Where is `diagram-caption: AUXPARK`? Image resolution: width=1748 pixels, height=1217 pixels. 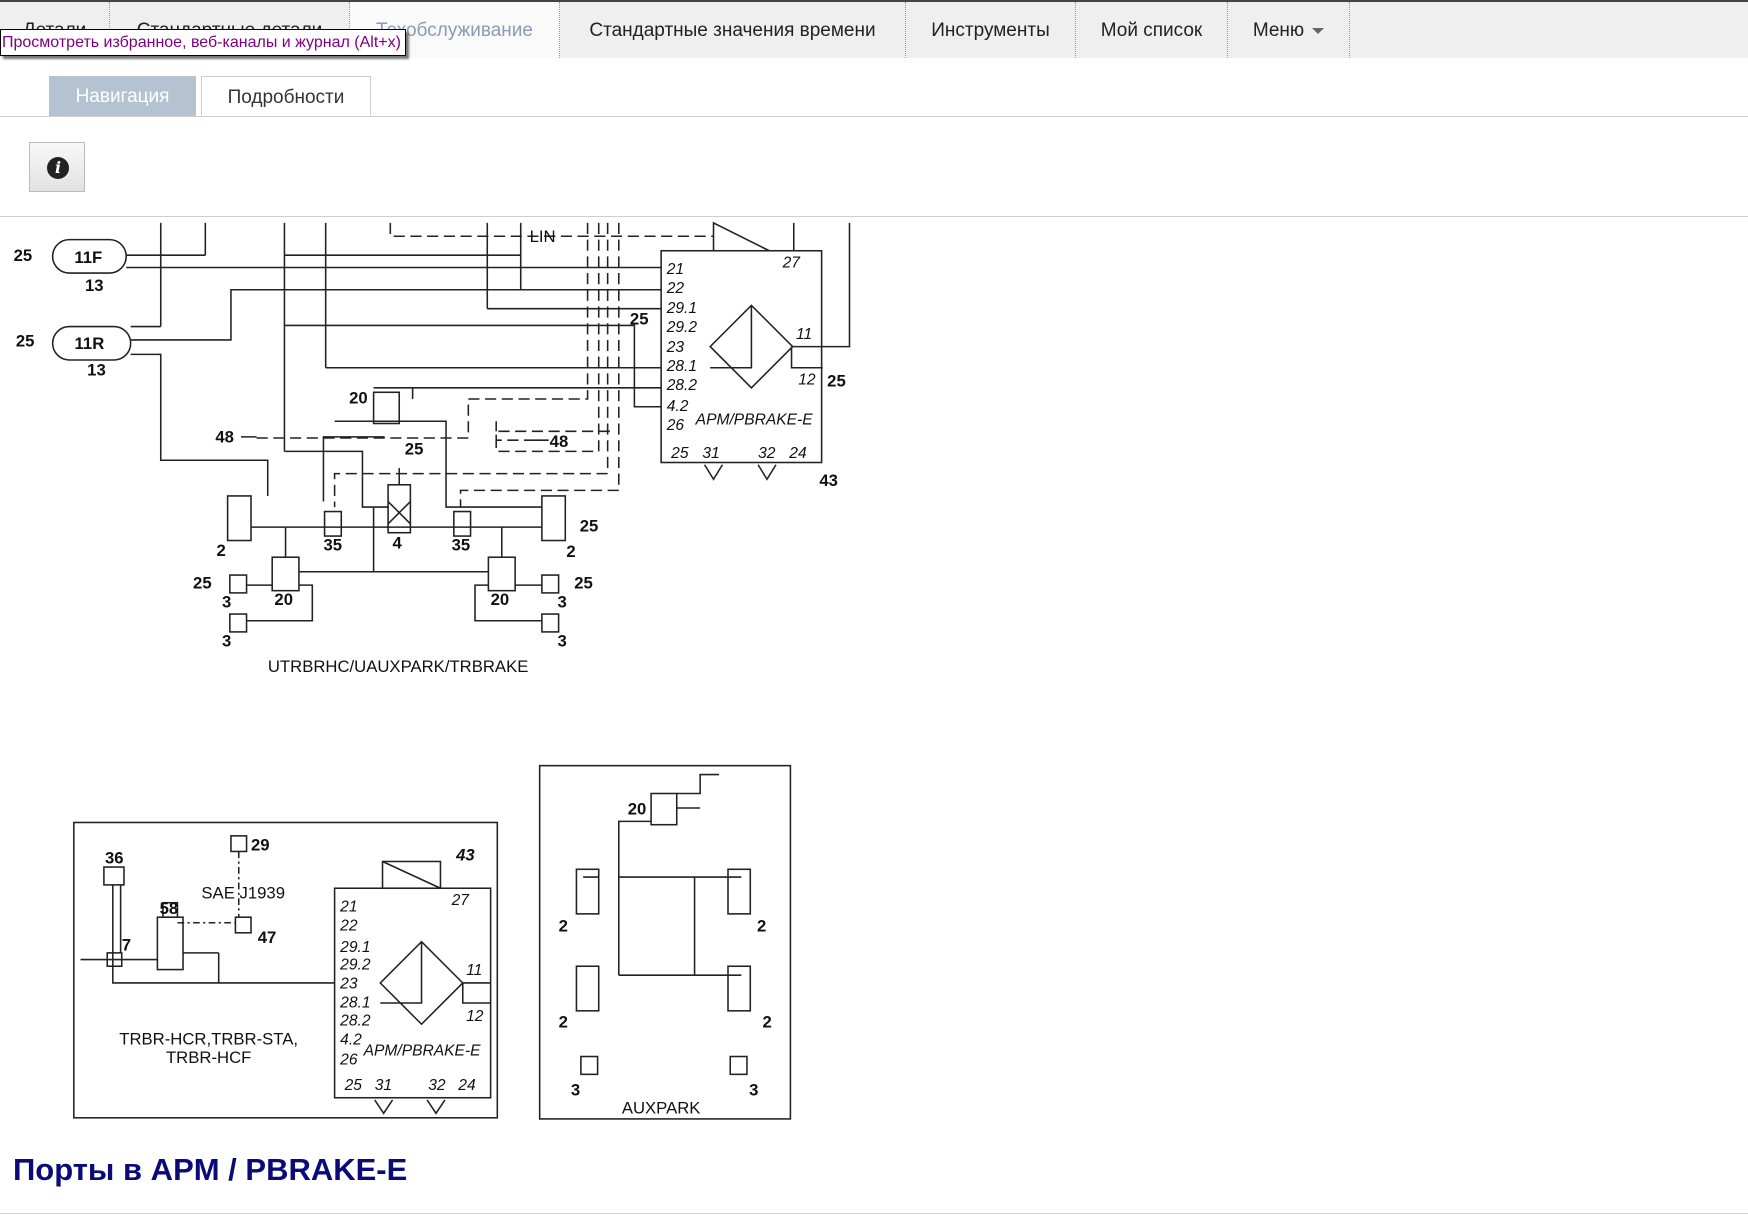 diagram-caption: AUXPARK is located at coordinates (661, 1107).